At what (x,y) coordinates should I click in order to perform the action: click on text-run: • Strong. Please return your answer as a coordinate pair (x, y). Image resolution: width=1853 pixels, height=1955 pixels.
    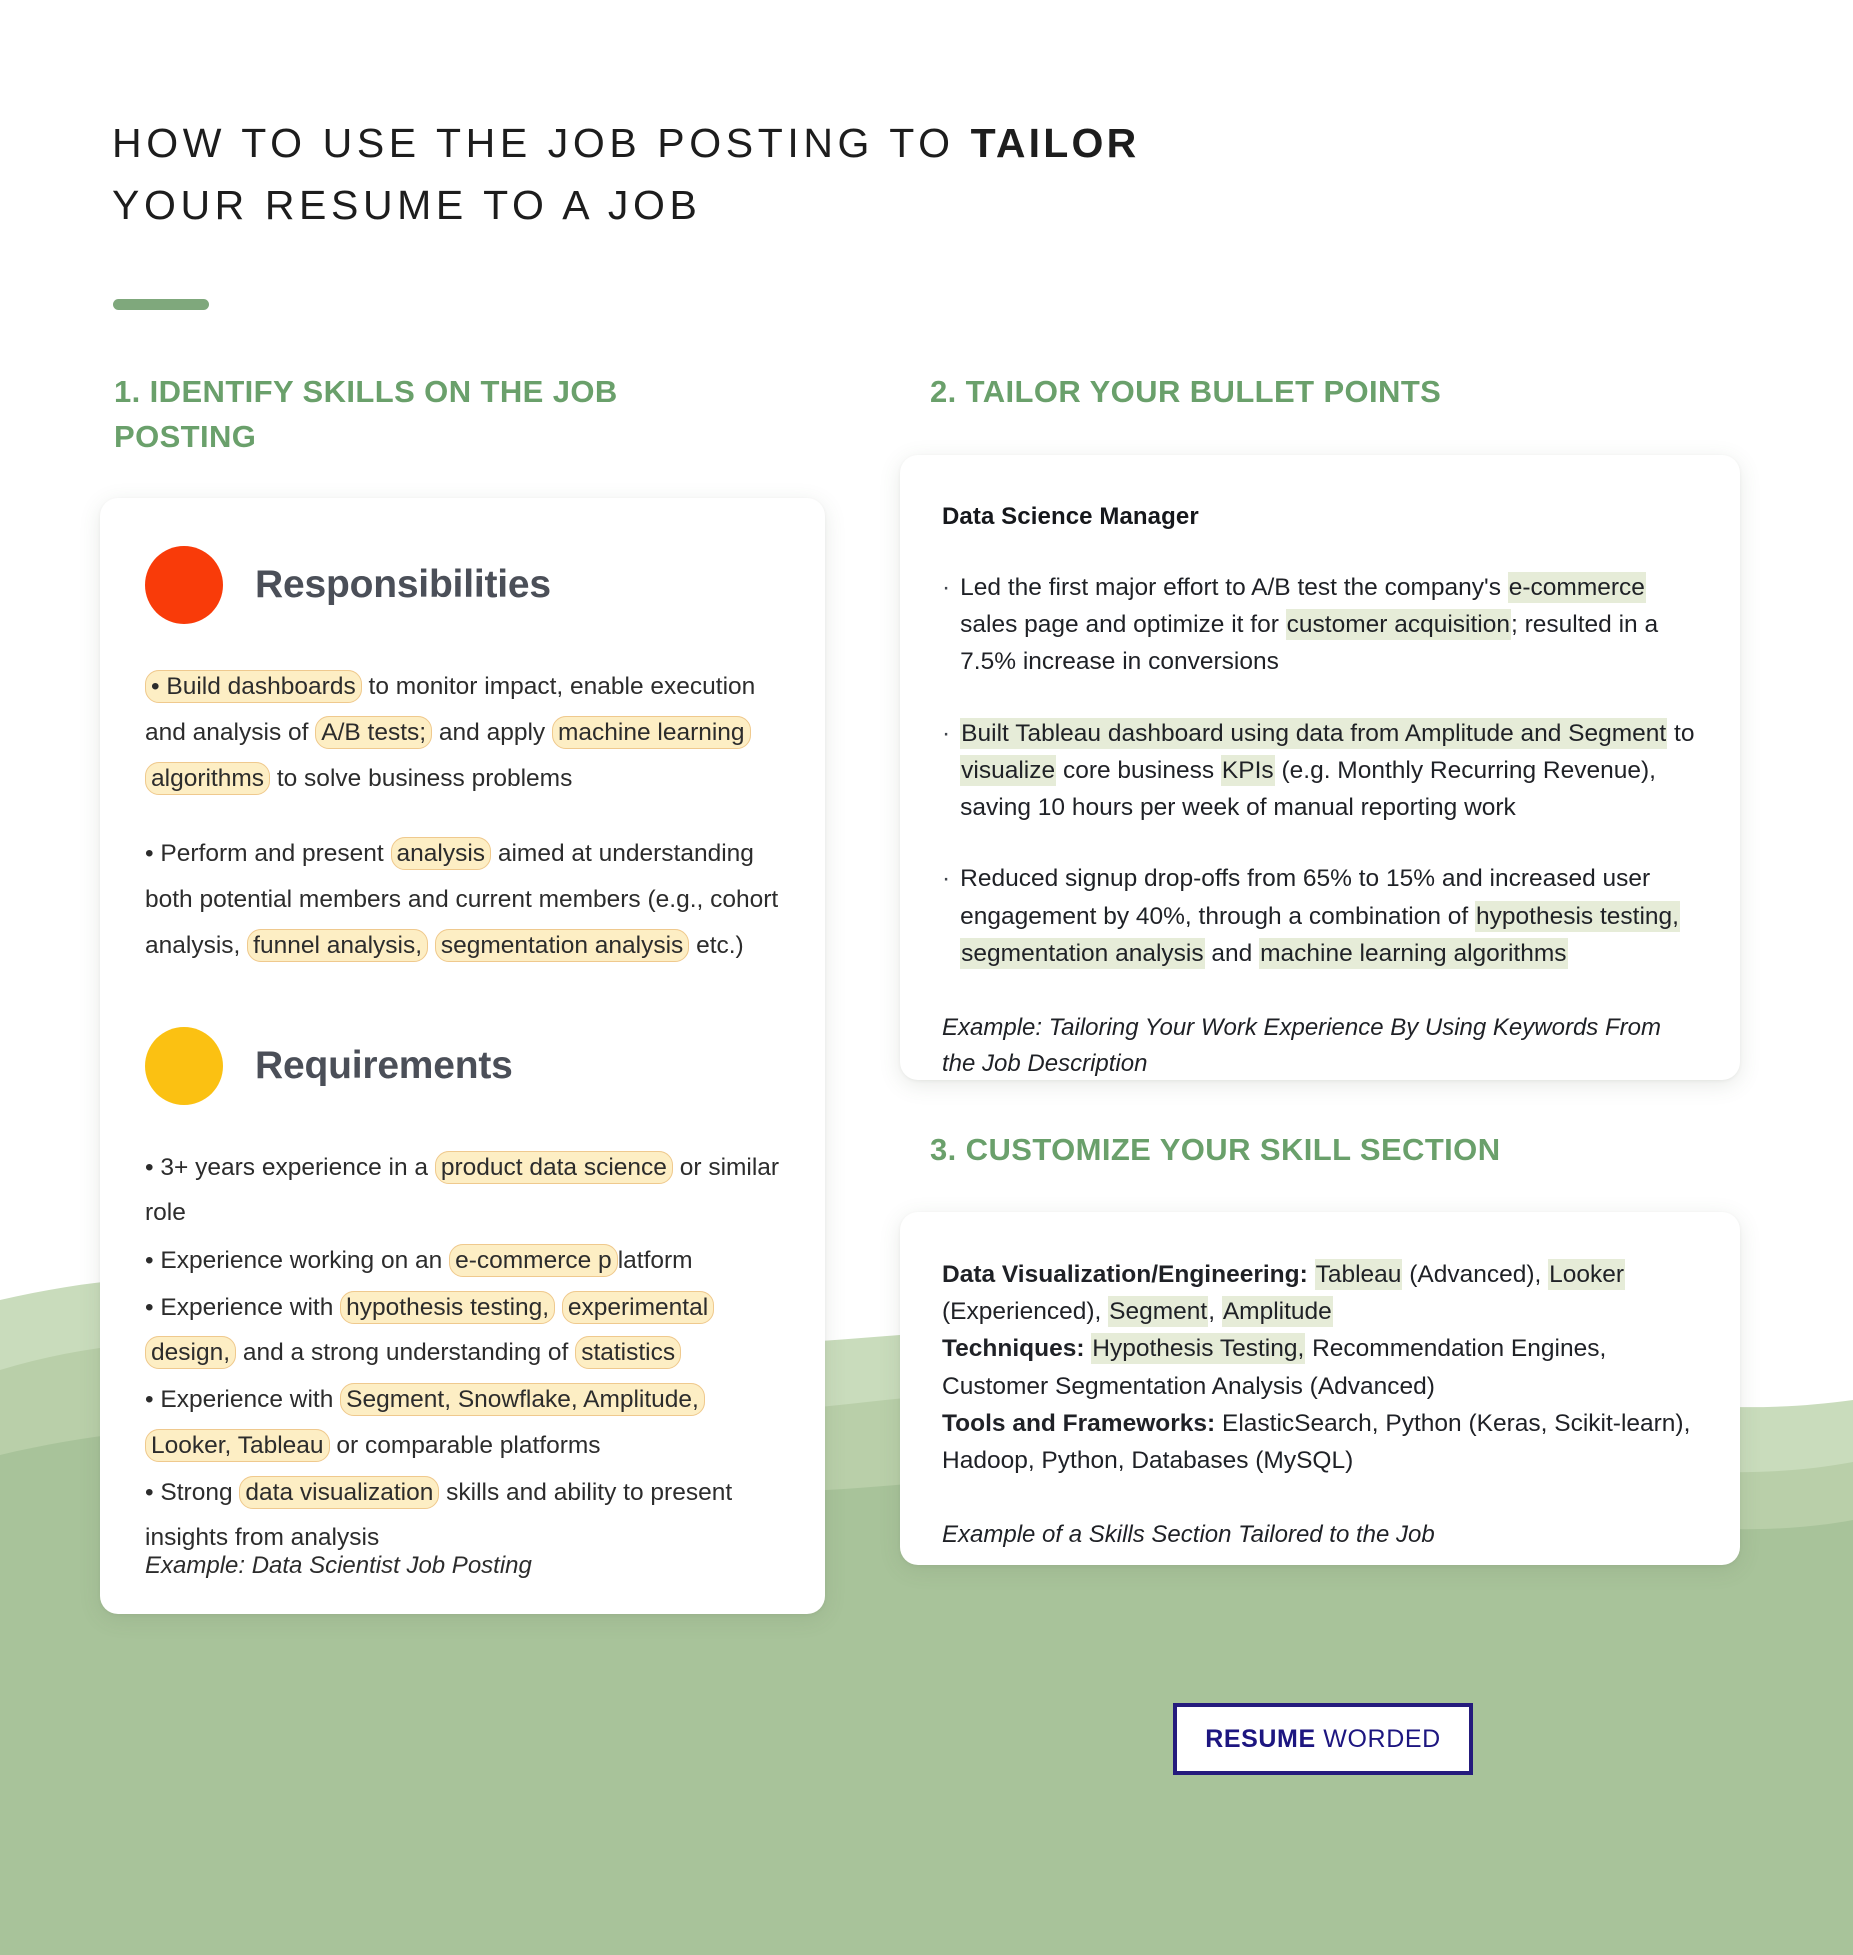
    Looking at the image, I should click on (192, 1493).